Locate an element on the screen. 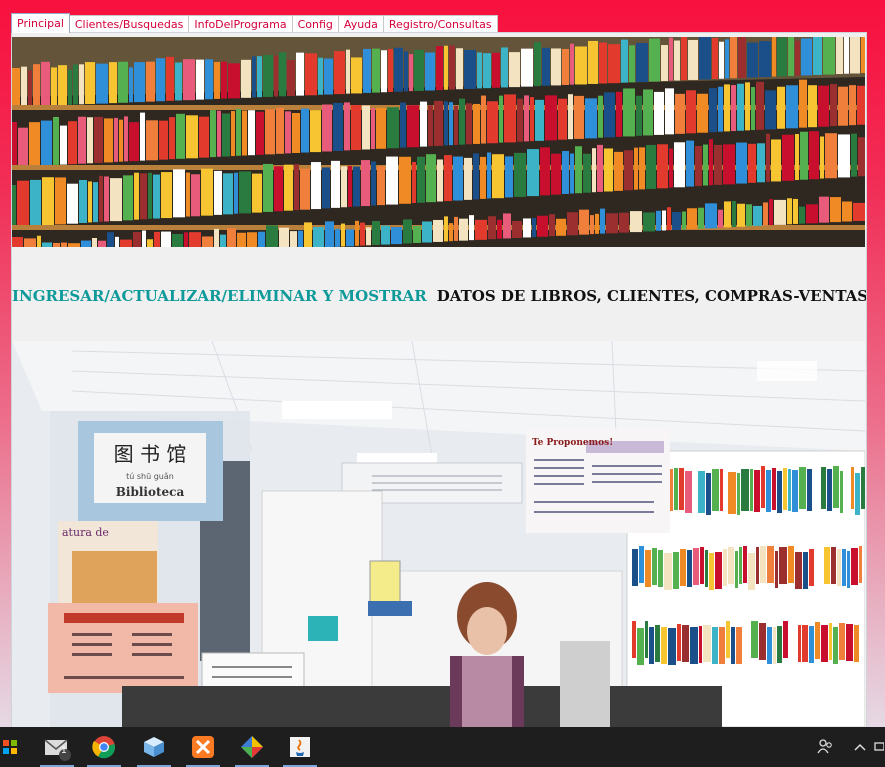  show-hidden-icons-button is located at coordinates (860, 747).